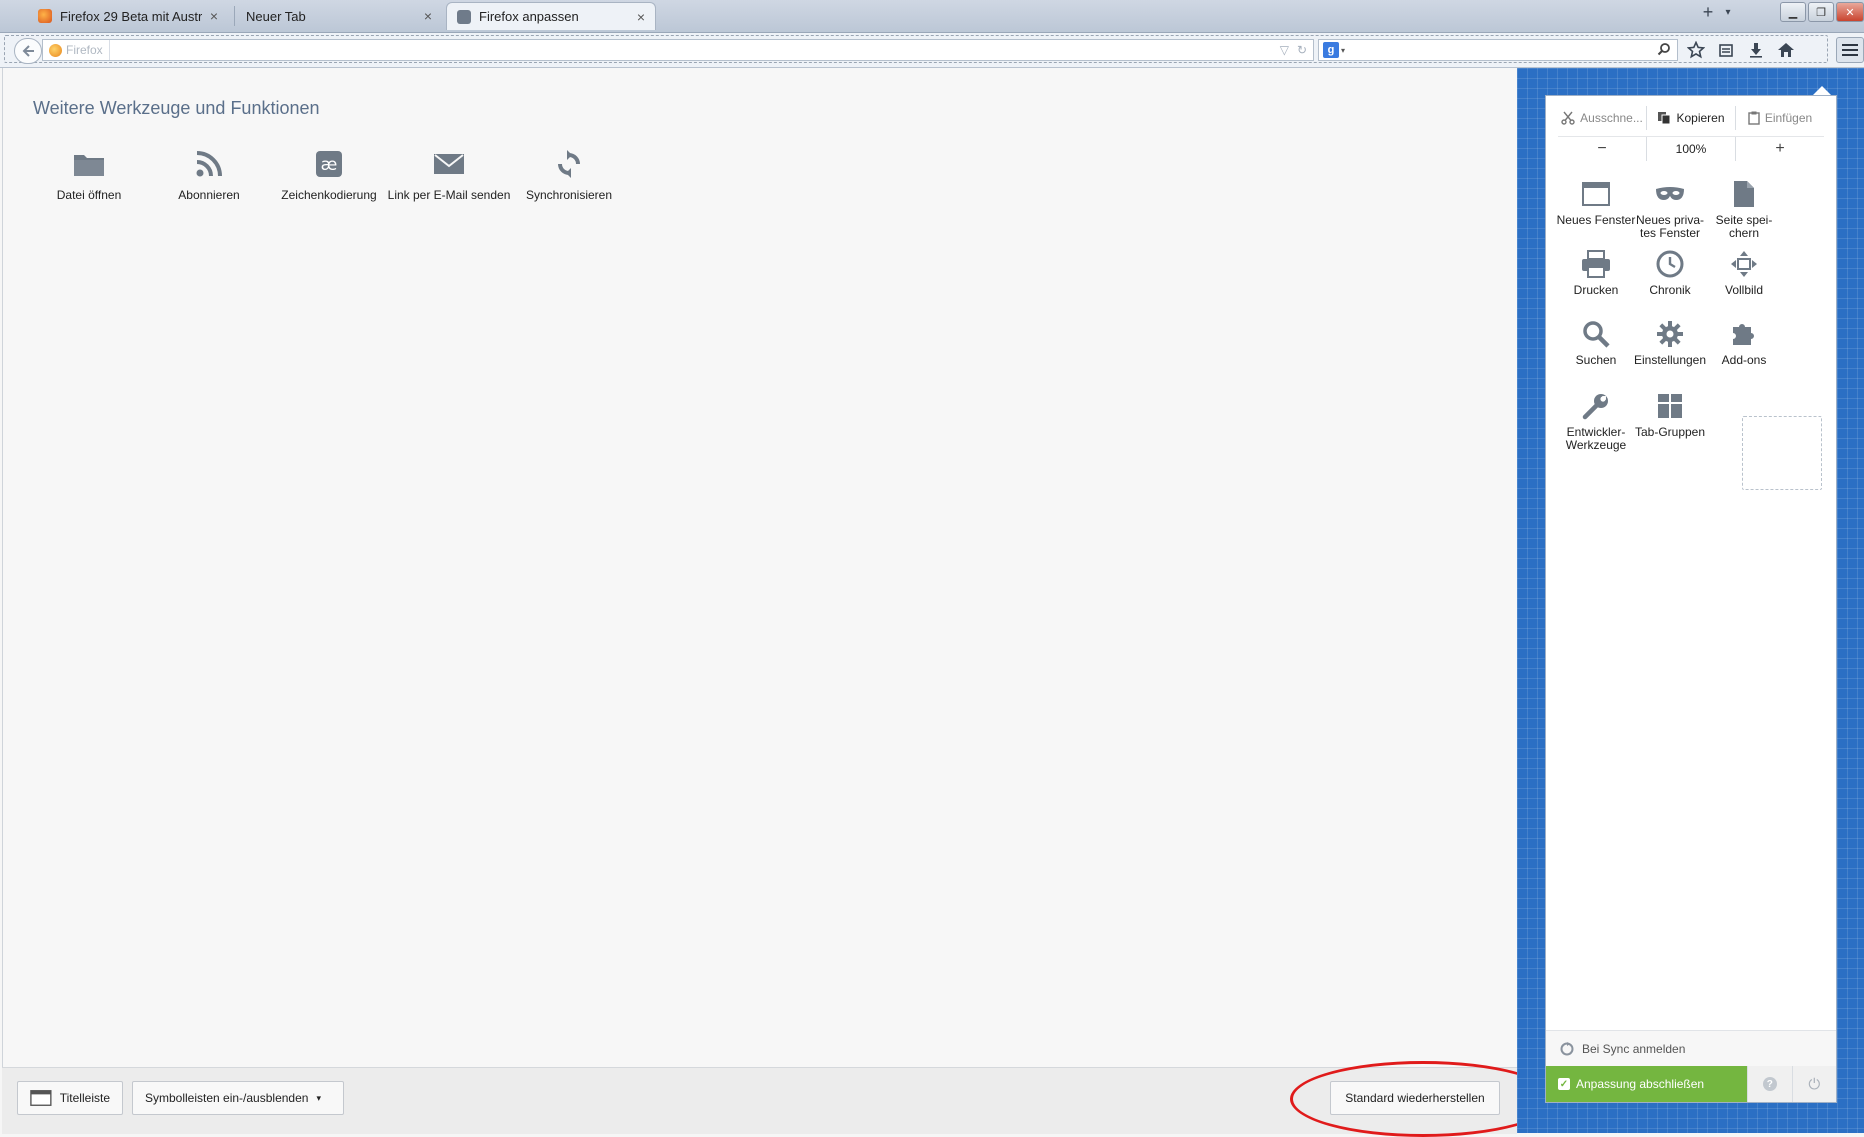 The image size is (1864, 1137). Describe the element at coordinates (1640, 1084) in the screenshot. I see `finish-label: Anpassung abschließen` at that location.